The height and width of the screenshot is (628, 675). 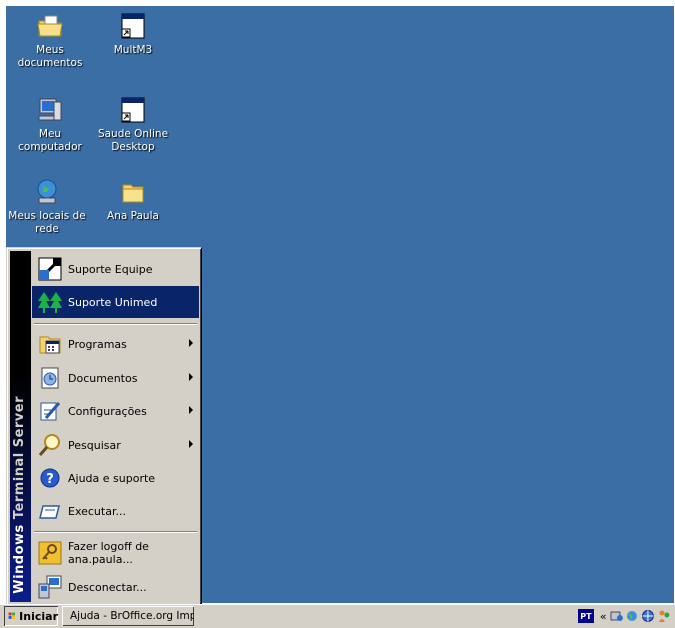 I want to click on network-places-icon, so click(x=47, y=191).